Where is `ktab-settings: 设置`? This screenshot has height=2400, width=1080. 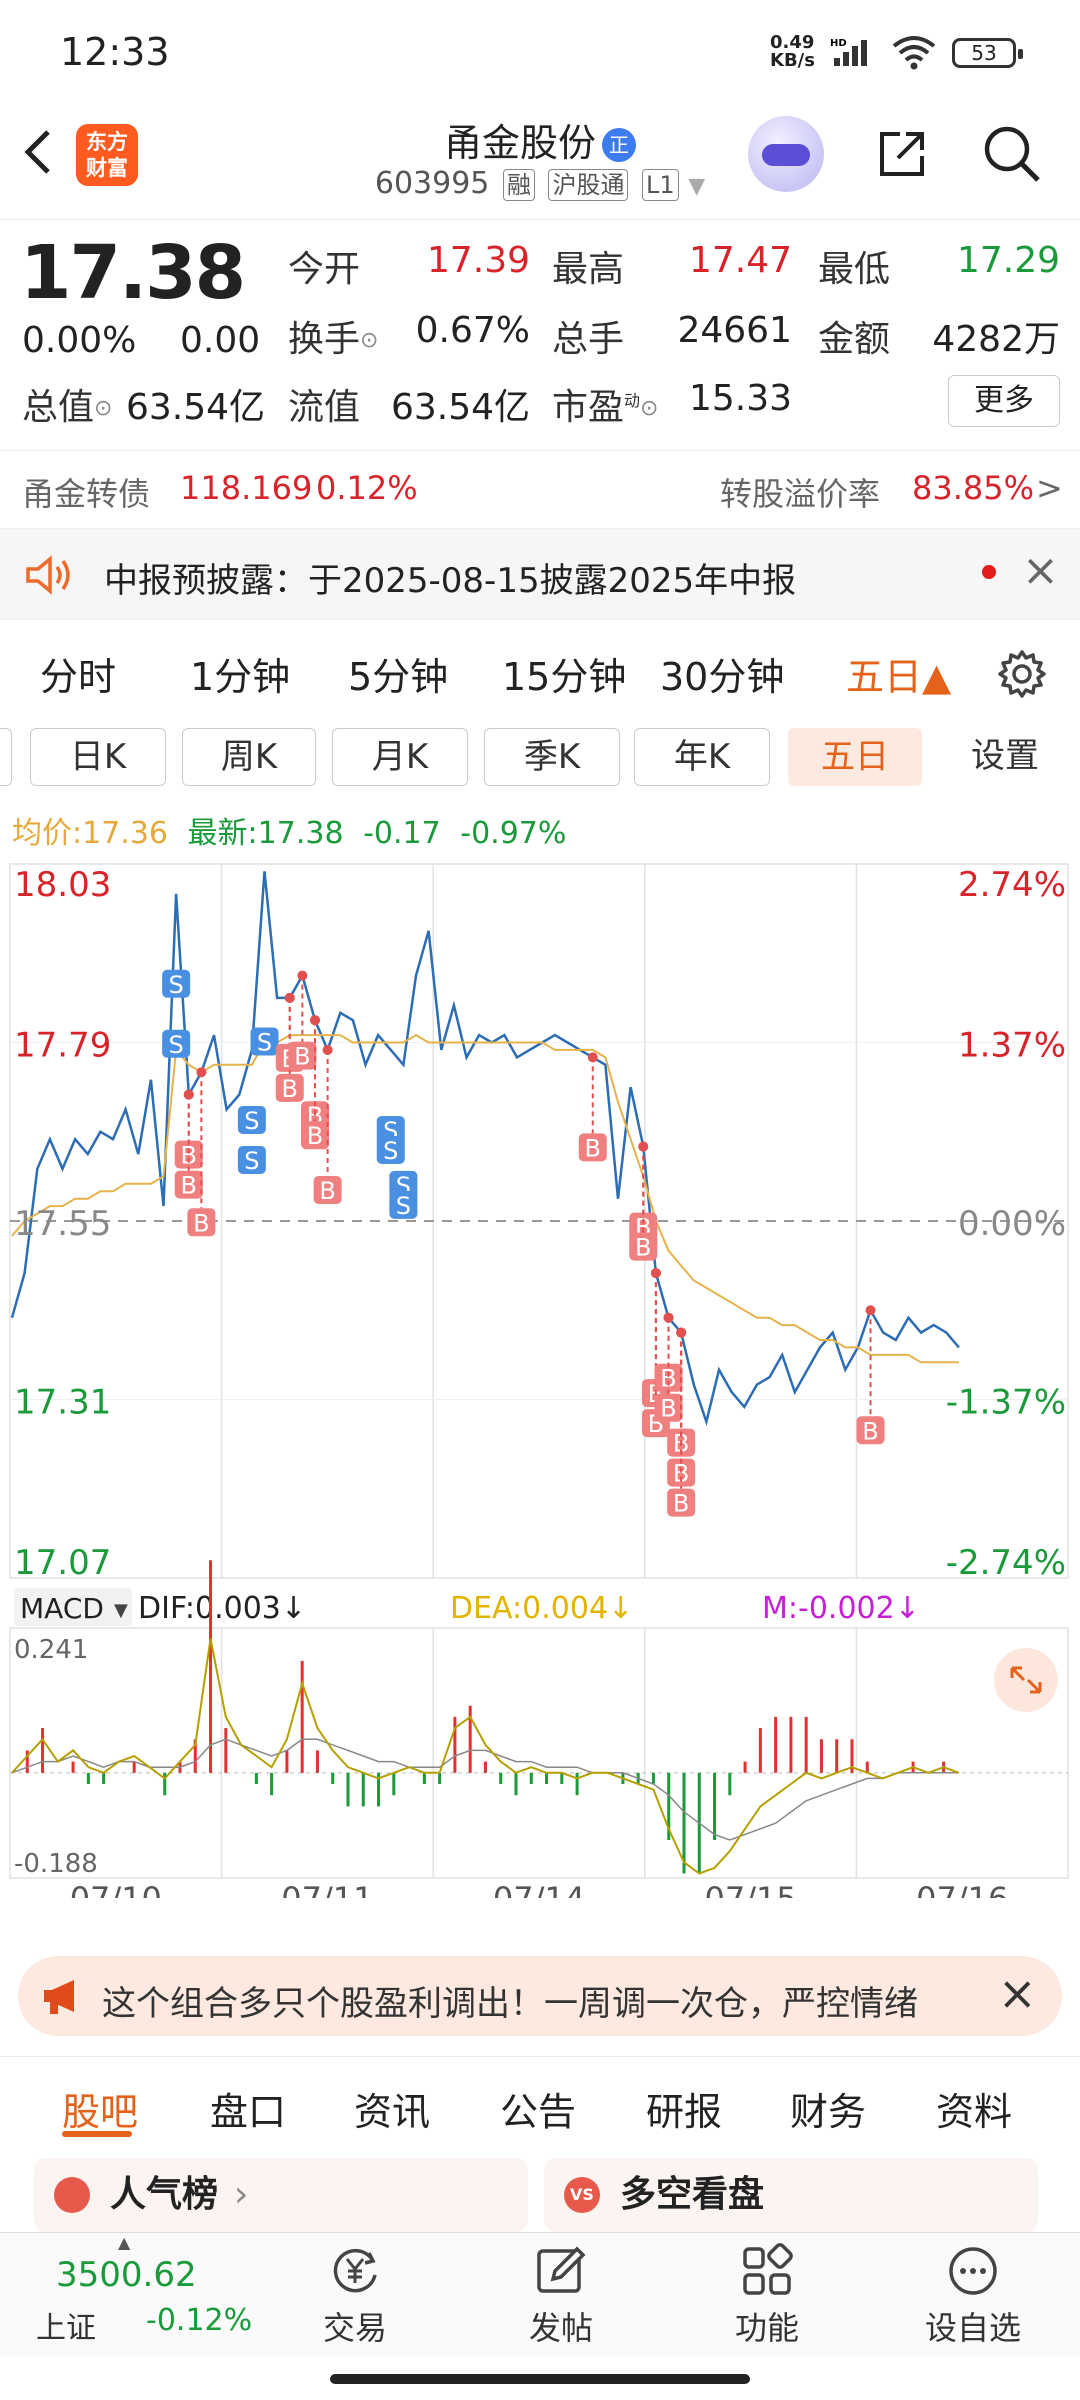
ktab-settings: 设置 is located at coordinates (1005, 757).